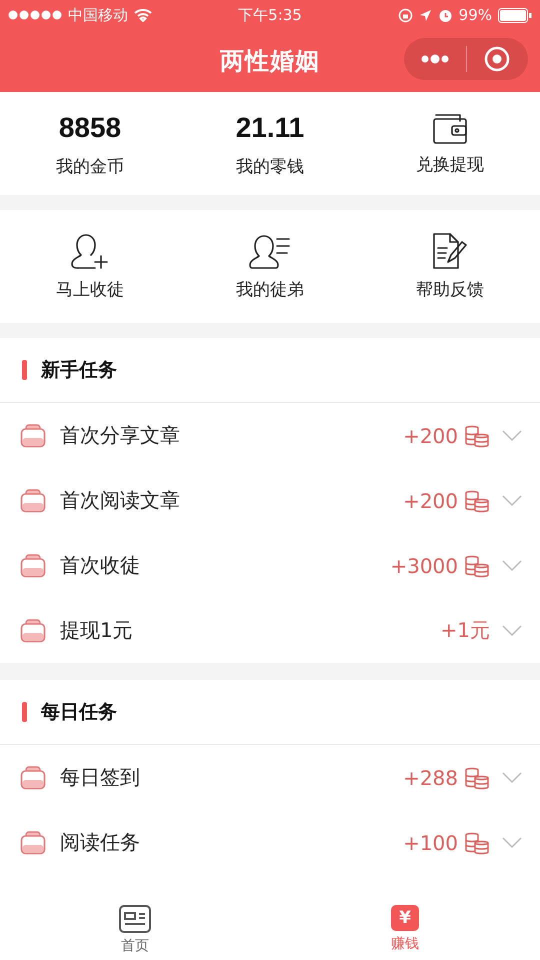  What do you see at coordinates (79, 370) in the screenshot?
I see `section-title: 新手任务` at bounding box center [79, 370].